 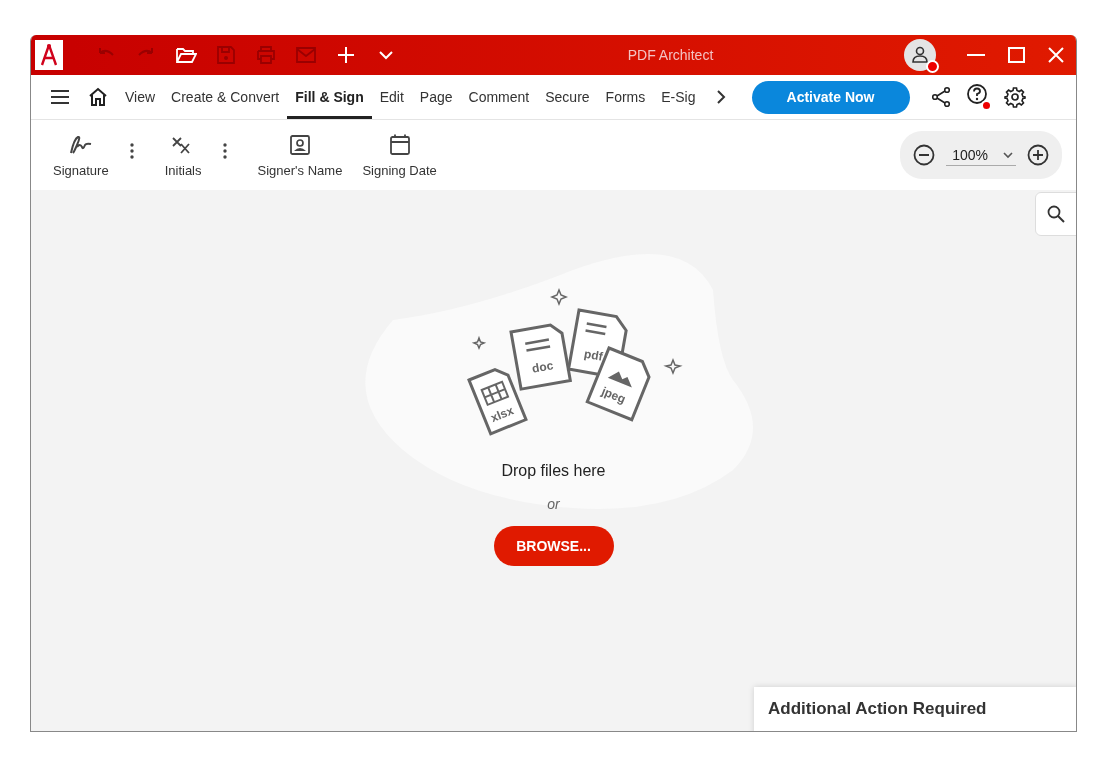 What do you see at coordinates (940, 97) in the screenshot?
I see `share-icon` at bounding box center [940, 97].